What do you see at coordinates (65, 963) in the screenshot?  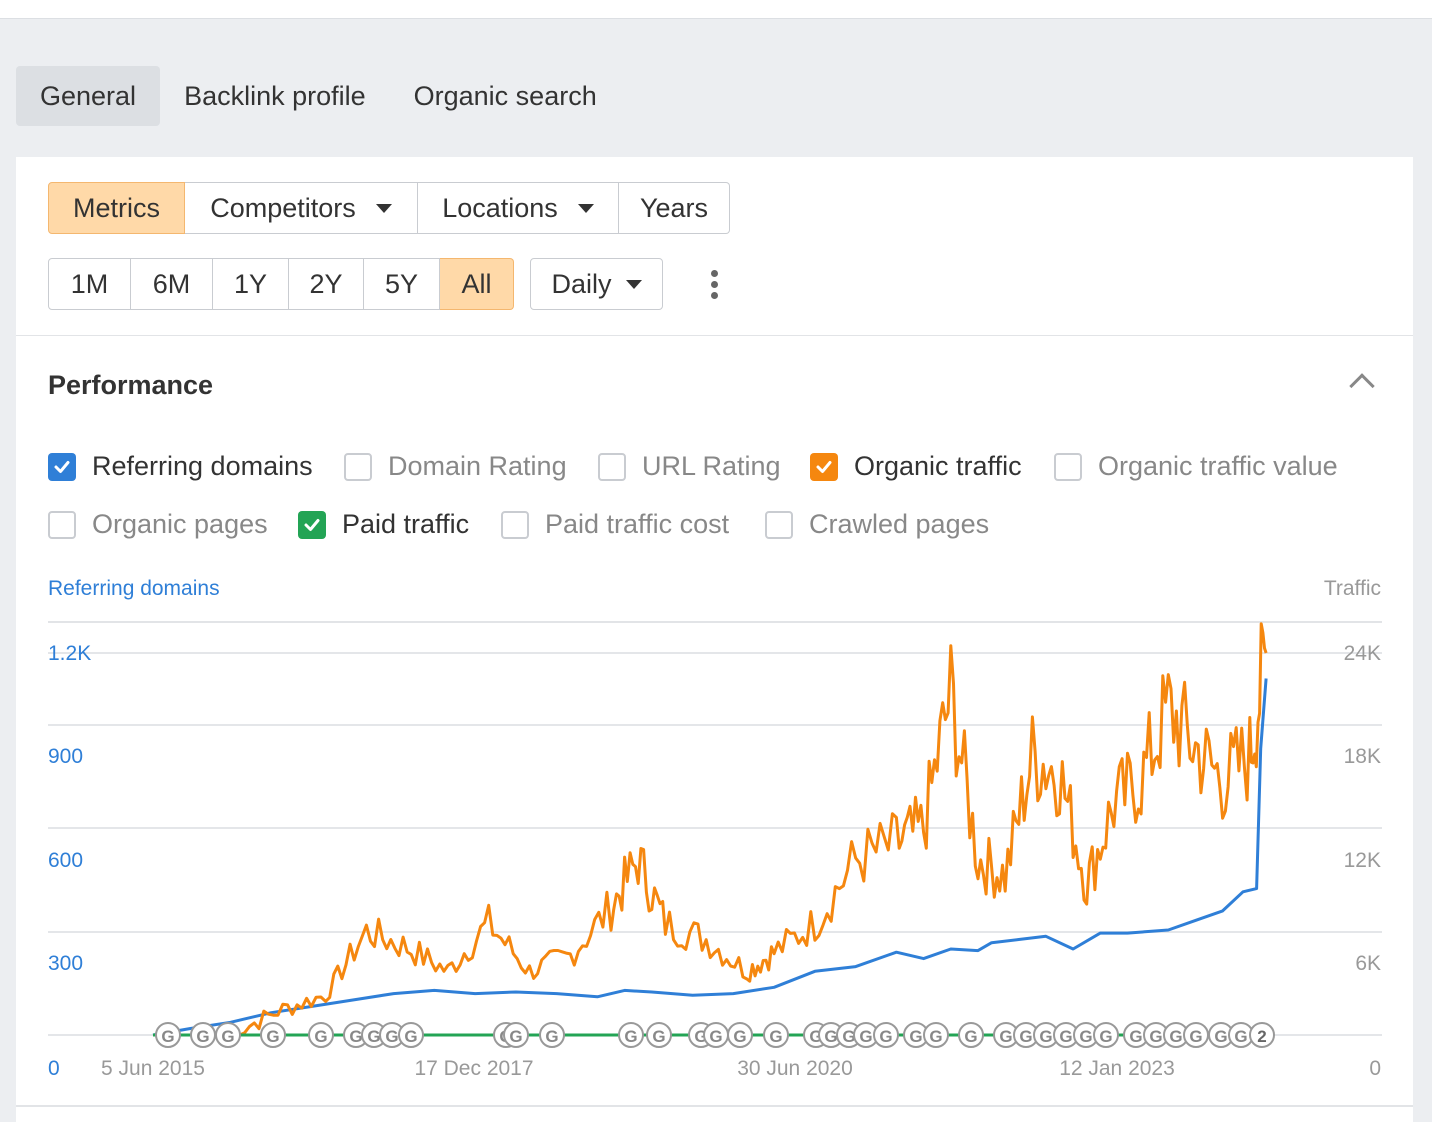 I see `left-tick-label: 300` at bounding box center [65, 963].